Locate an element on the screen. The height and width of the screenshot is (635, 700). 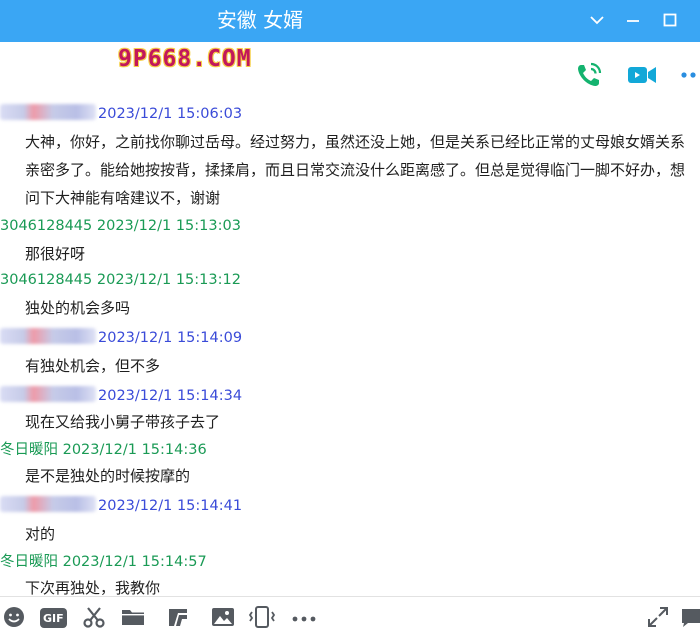
chat-history-button is located at coordinates (690, 617).